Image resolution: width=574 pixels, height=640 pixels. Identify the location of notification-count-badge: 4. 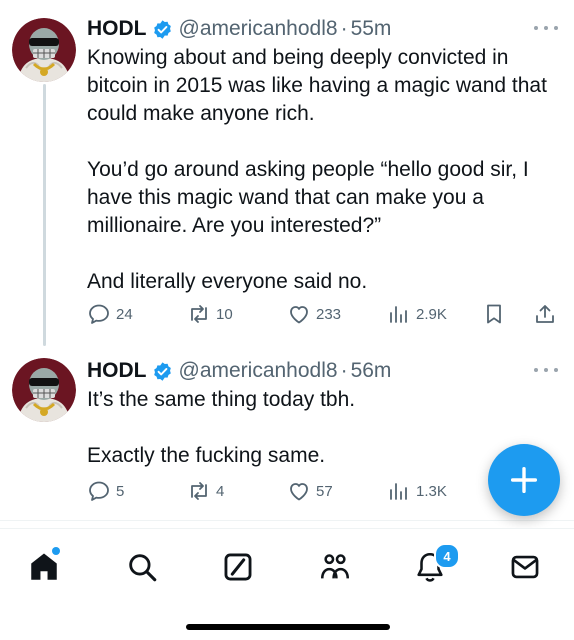
(447, 556).